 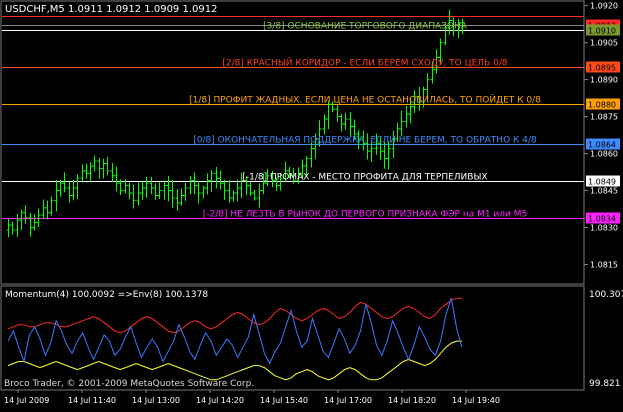 I want to click on momentum-header: Momentum(4) 100.0092 =>Env(8) 100.1378, so click(x=106, y=295).